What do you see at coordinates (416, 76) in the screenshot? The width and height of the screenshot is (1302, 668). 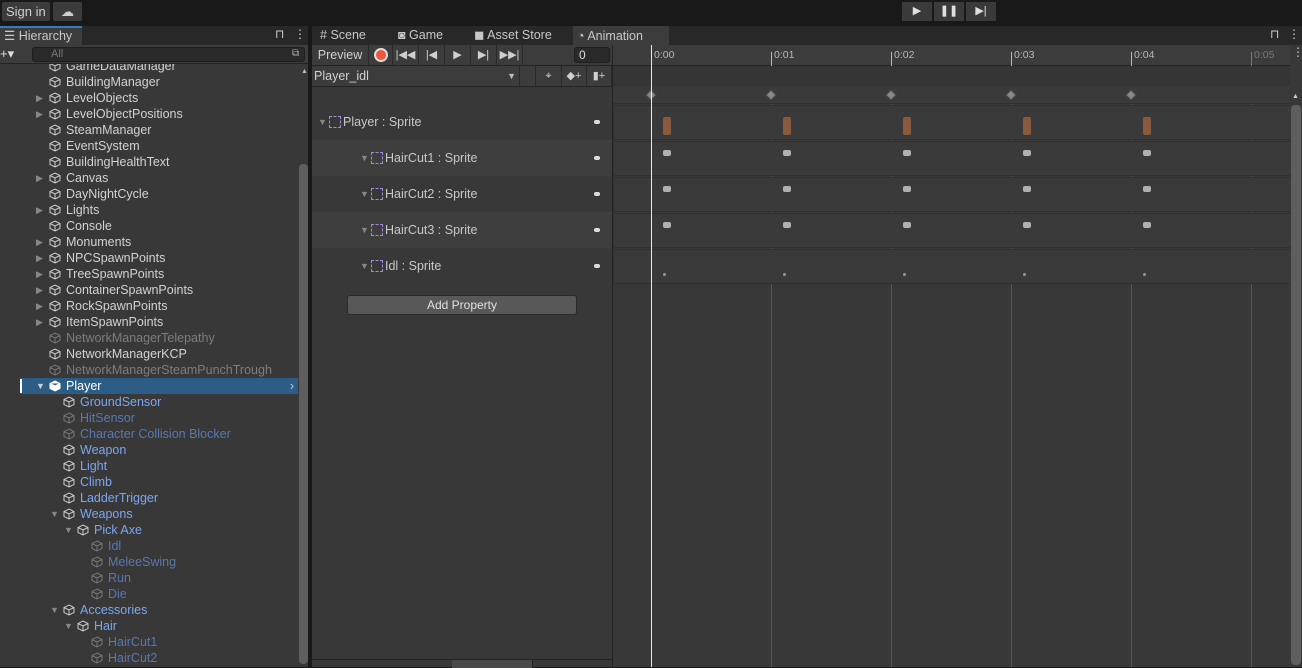 I see `clip-dropdown: Player_idl ▼` at bounding box center [416, 76].